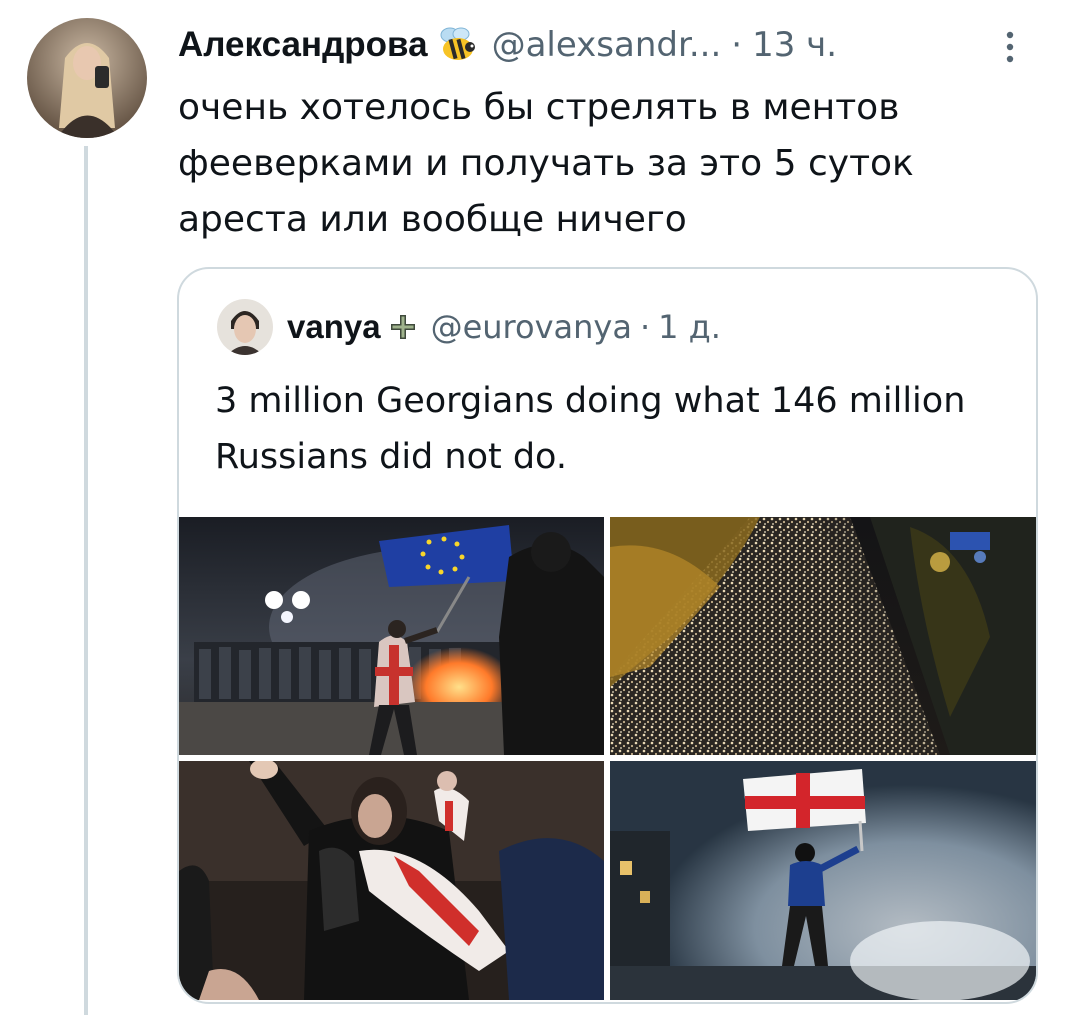 The height and width of the screenshot is (1015, 1070). What do you see at coordinates (87, 78) in the screenshot?
I see `author-avatar` at bounding box center [87, 78].